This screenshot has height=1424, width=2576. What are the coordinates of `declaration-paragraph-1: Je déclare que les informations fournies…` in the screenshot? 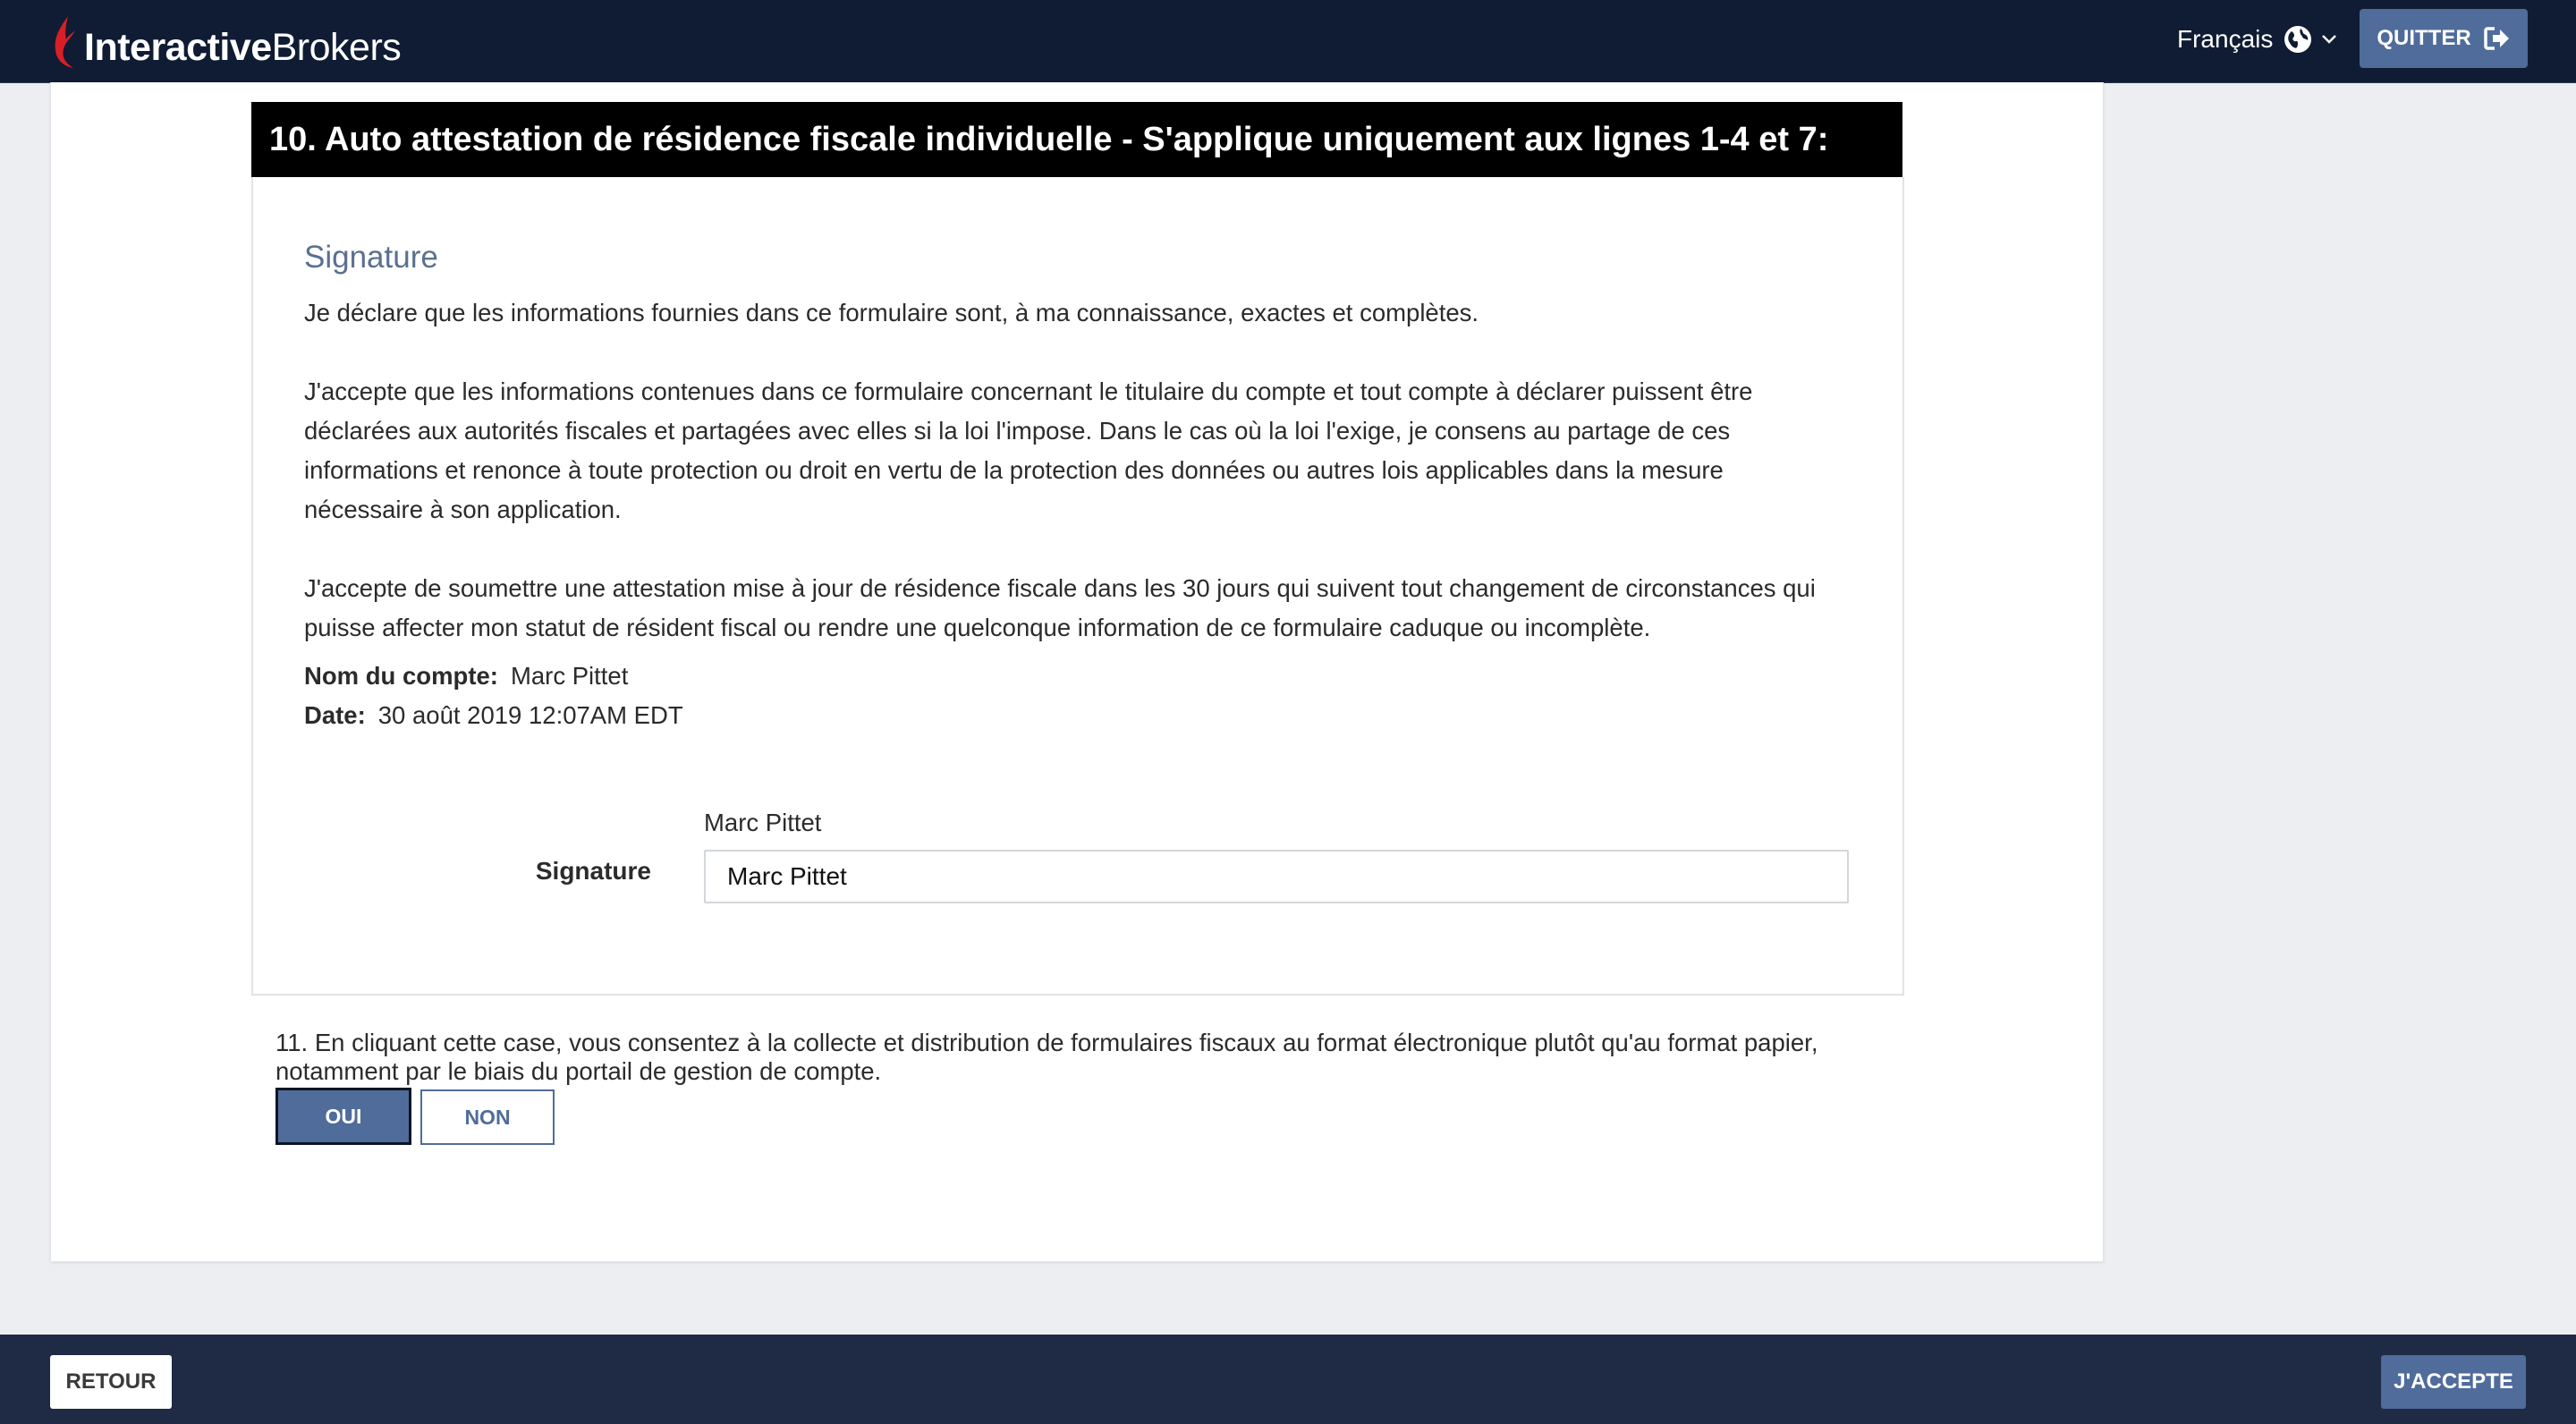 It's located at (891, 312).